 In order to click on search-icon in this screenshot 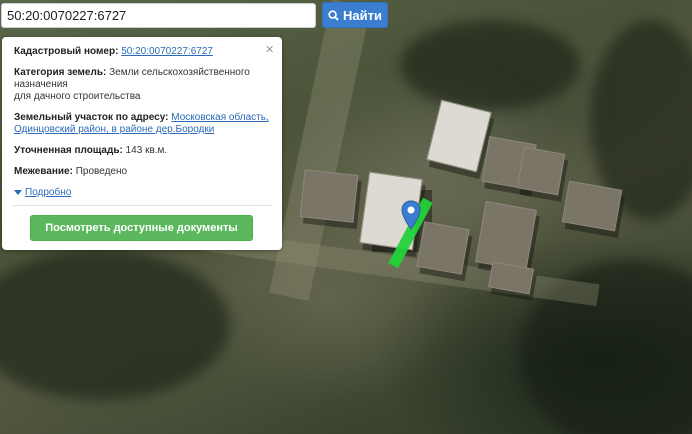, I will do `click(333, 15)`.